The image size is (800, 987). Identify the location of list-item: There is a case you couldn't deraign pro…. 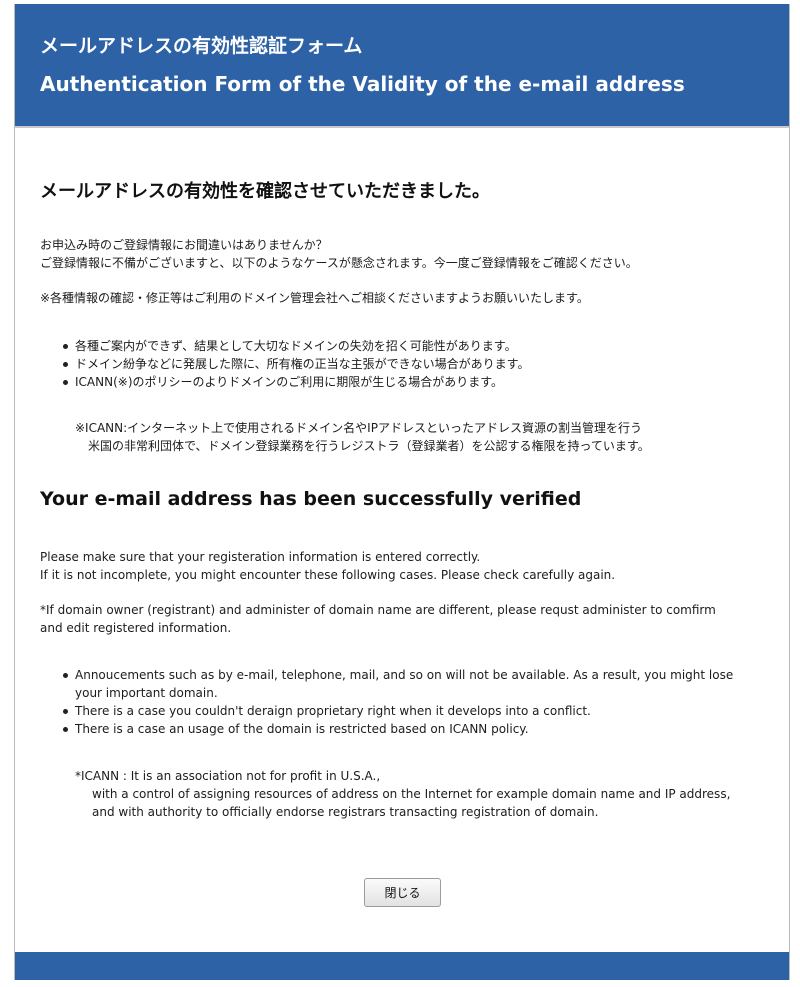
(413, 711).